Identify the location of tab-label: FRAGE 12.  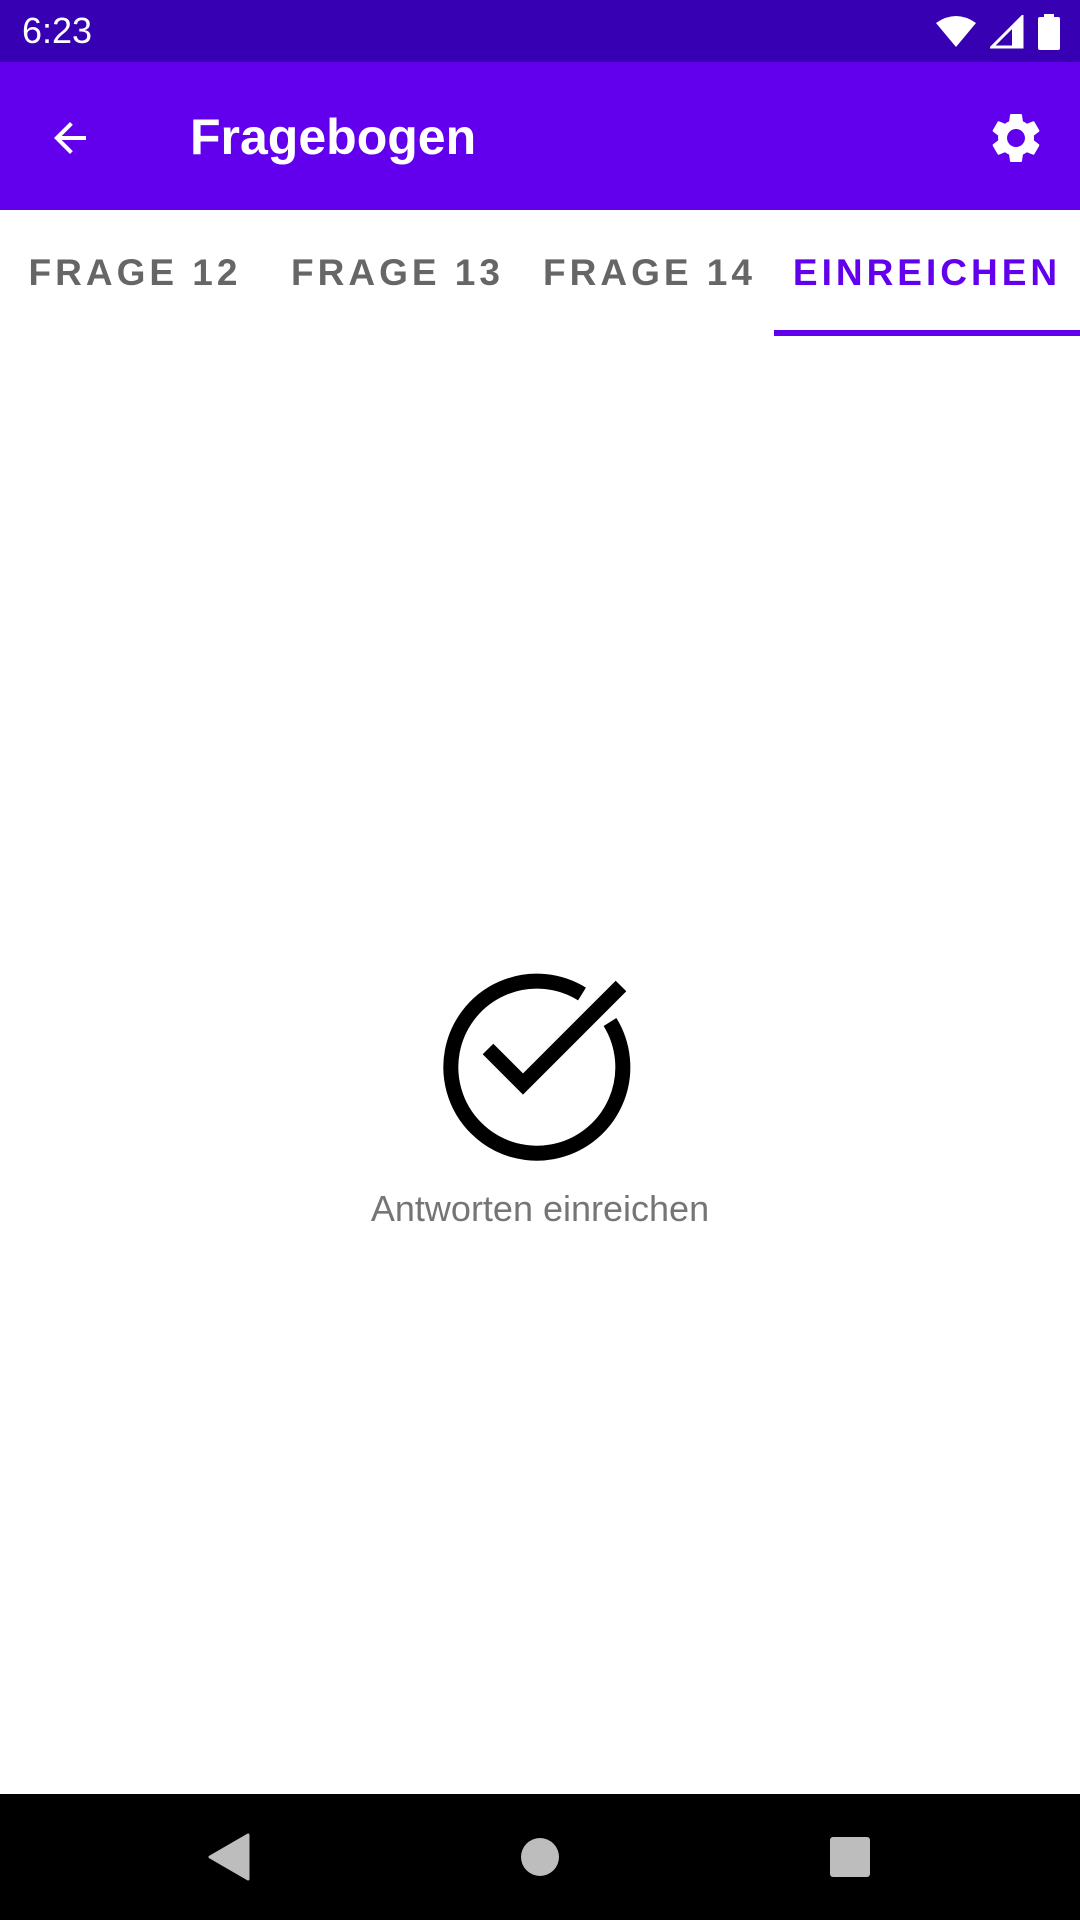
(135, 272).